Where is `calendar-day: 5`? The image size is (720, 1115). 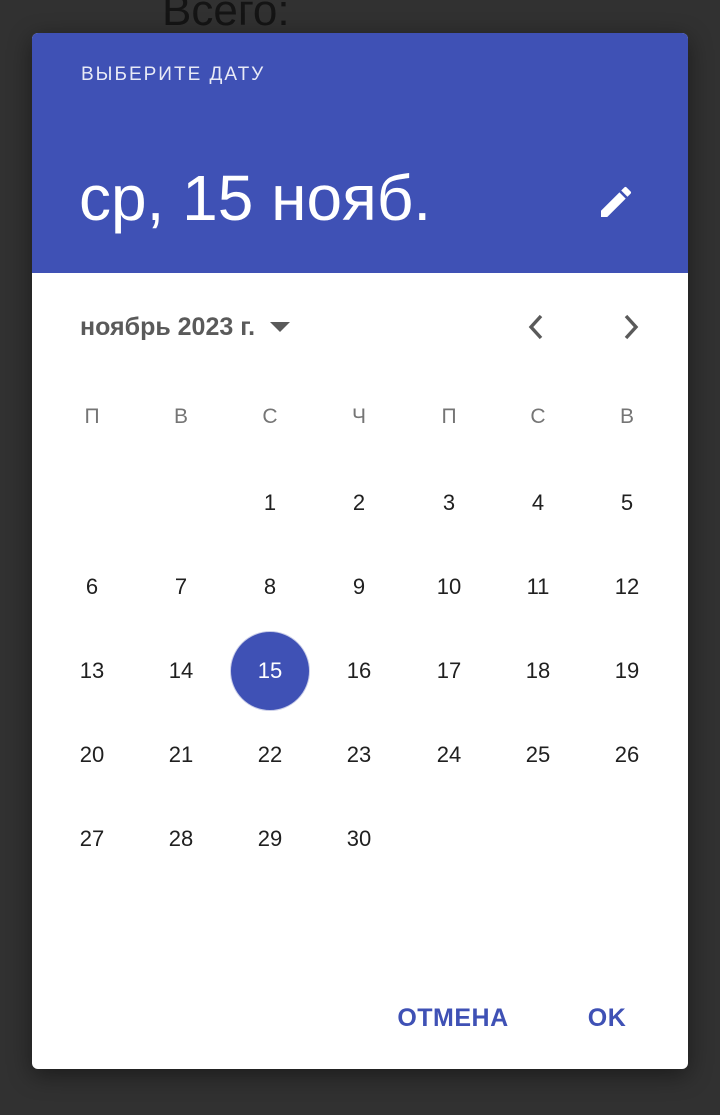
calendar-day: 5 is located at coordinates (627, 503).